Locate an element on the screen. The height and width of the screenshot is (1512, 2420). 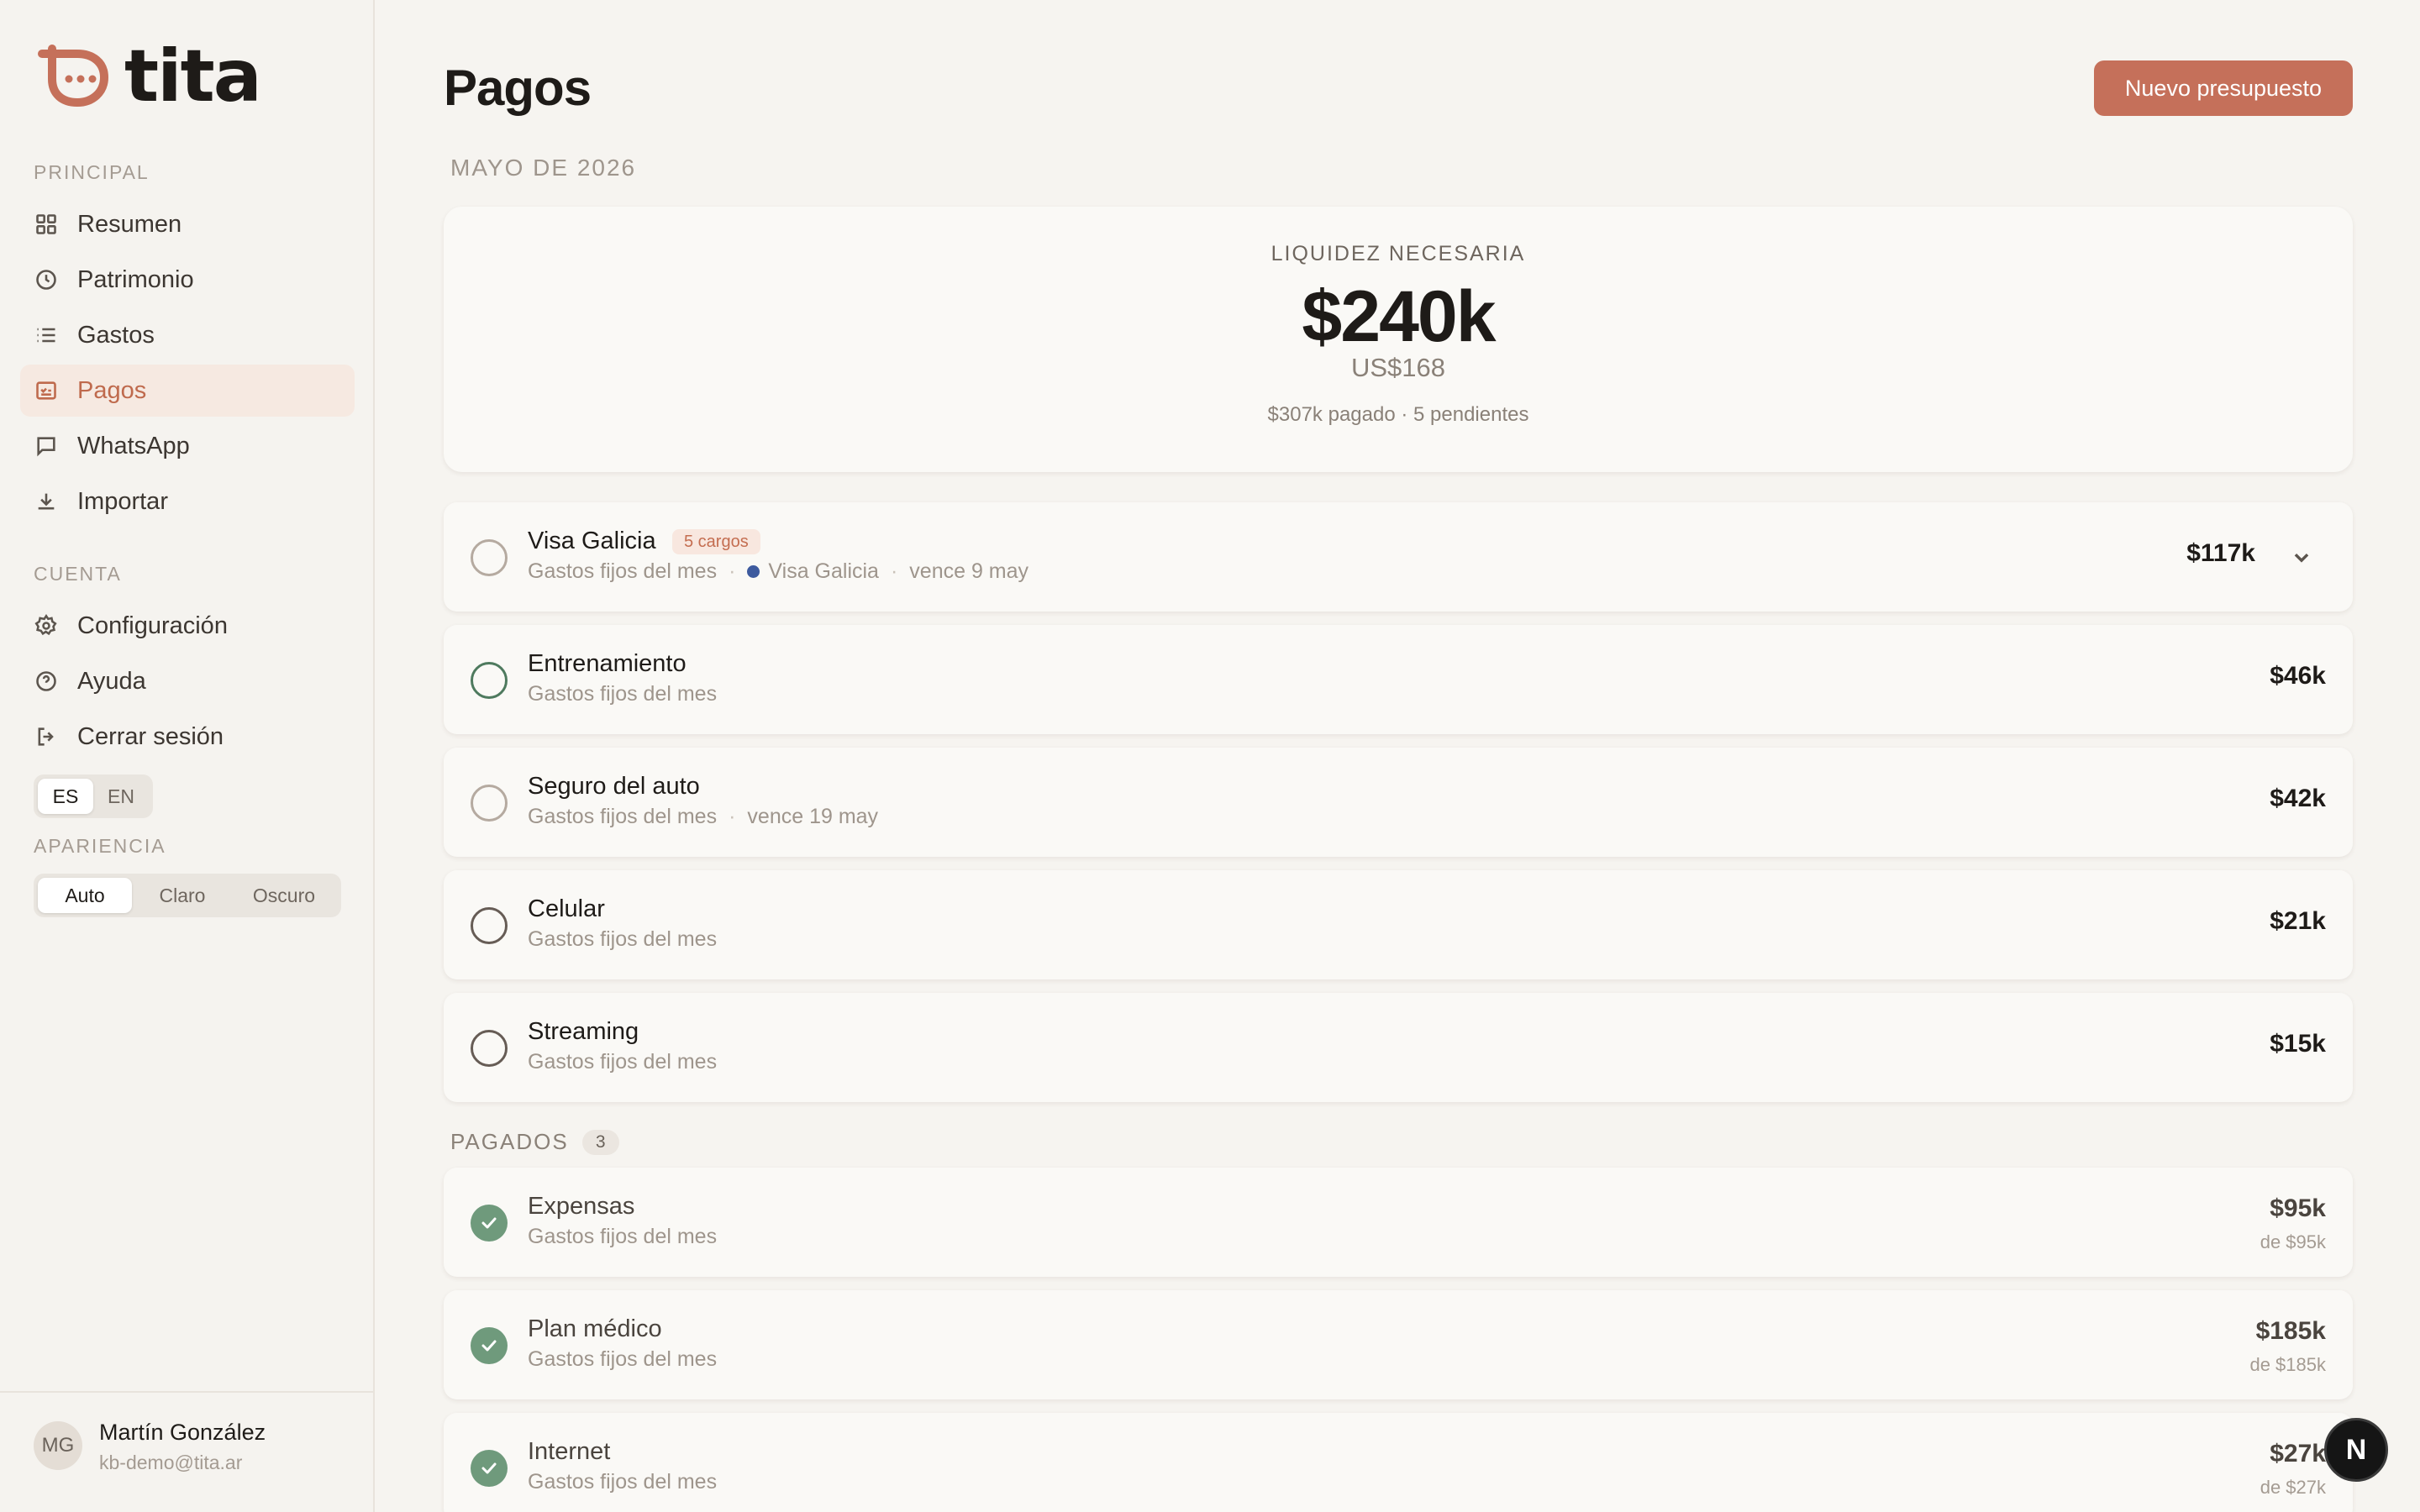
floating-action-button: N is located at coordinates (2356, 1450).